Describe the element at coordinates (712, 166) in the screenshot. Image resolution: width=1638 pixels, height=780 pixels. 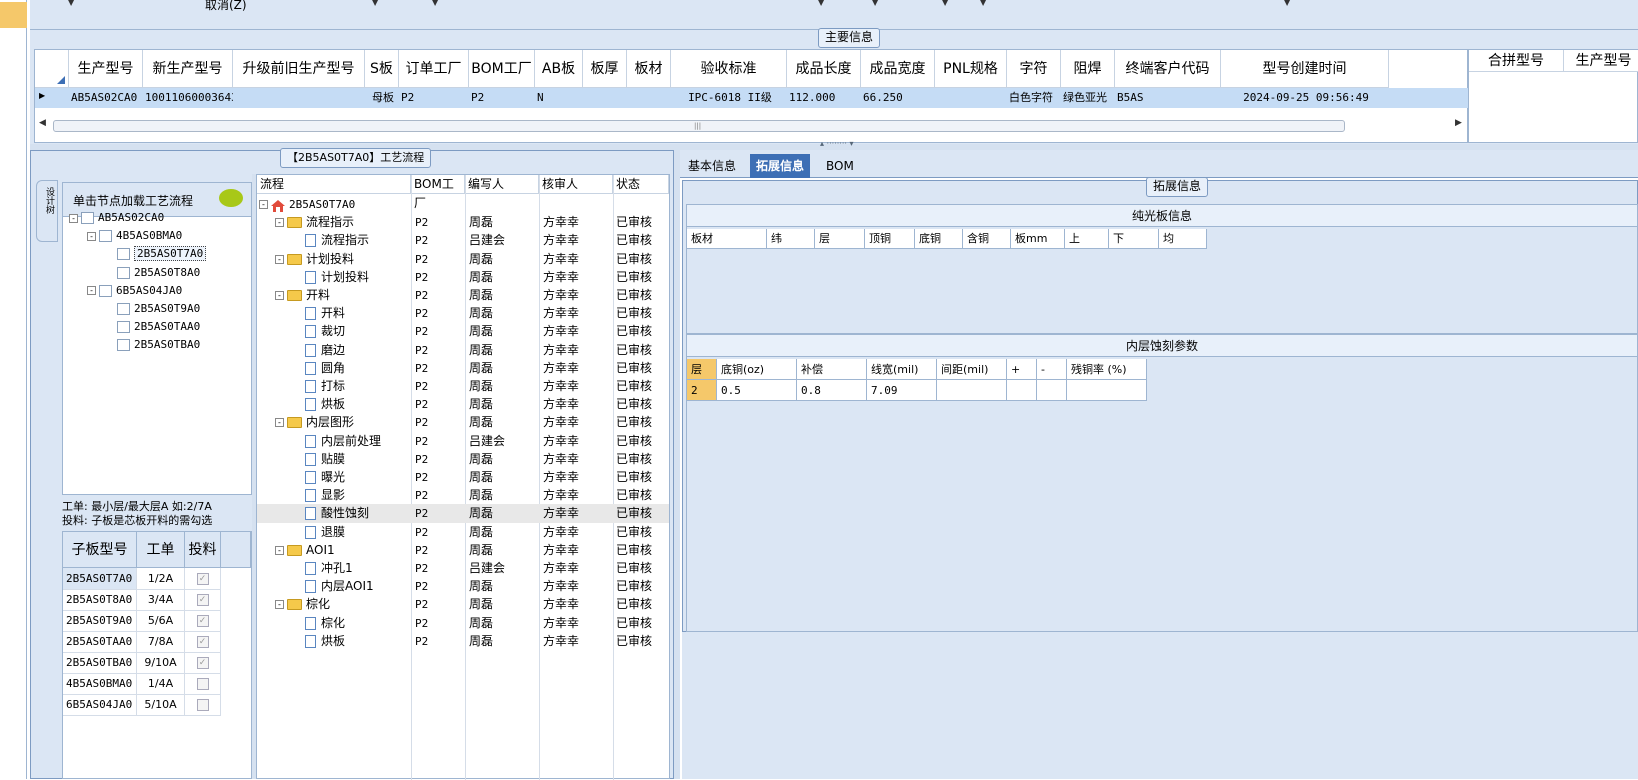
I see `tab-basic-info: 基本信息` at that location.